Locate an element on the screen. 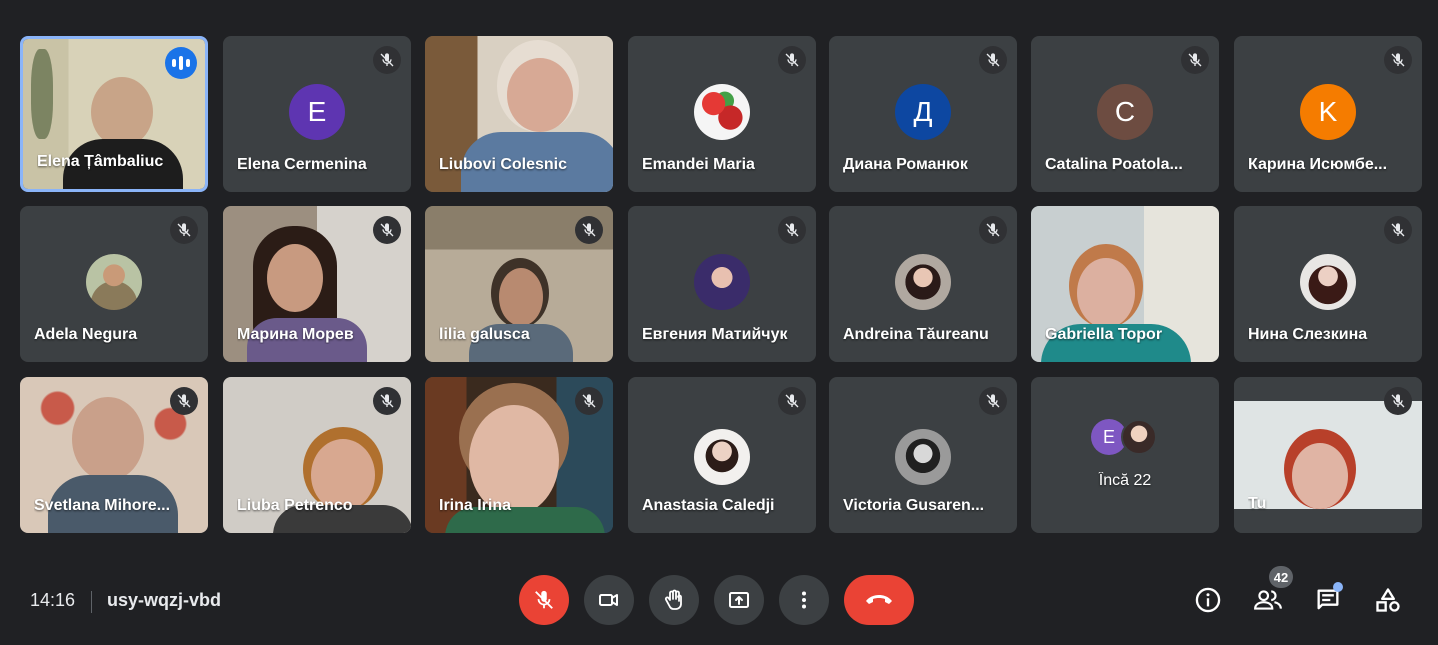 This screenshot has height=645, width=1438. info-icon is located at coordinates (1208, 600).